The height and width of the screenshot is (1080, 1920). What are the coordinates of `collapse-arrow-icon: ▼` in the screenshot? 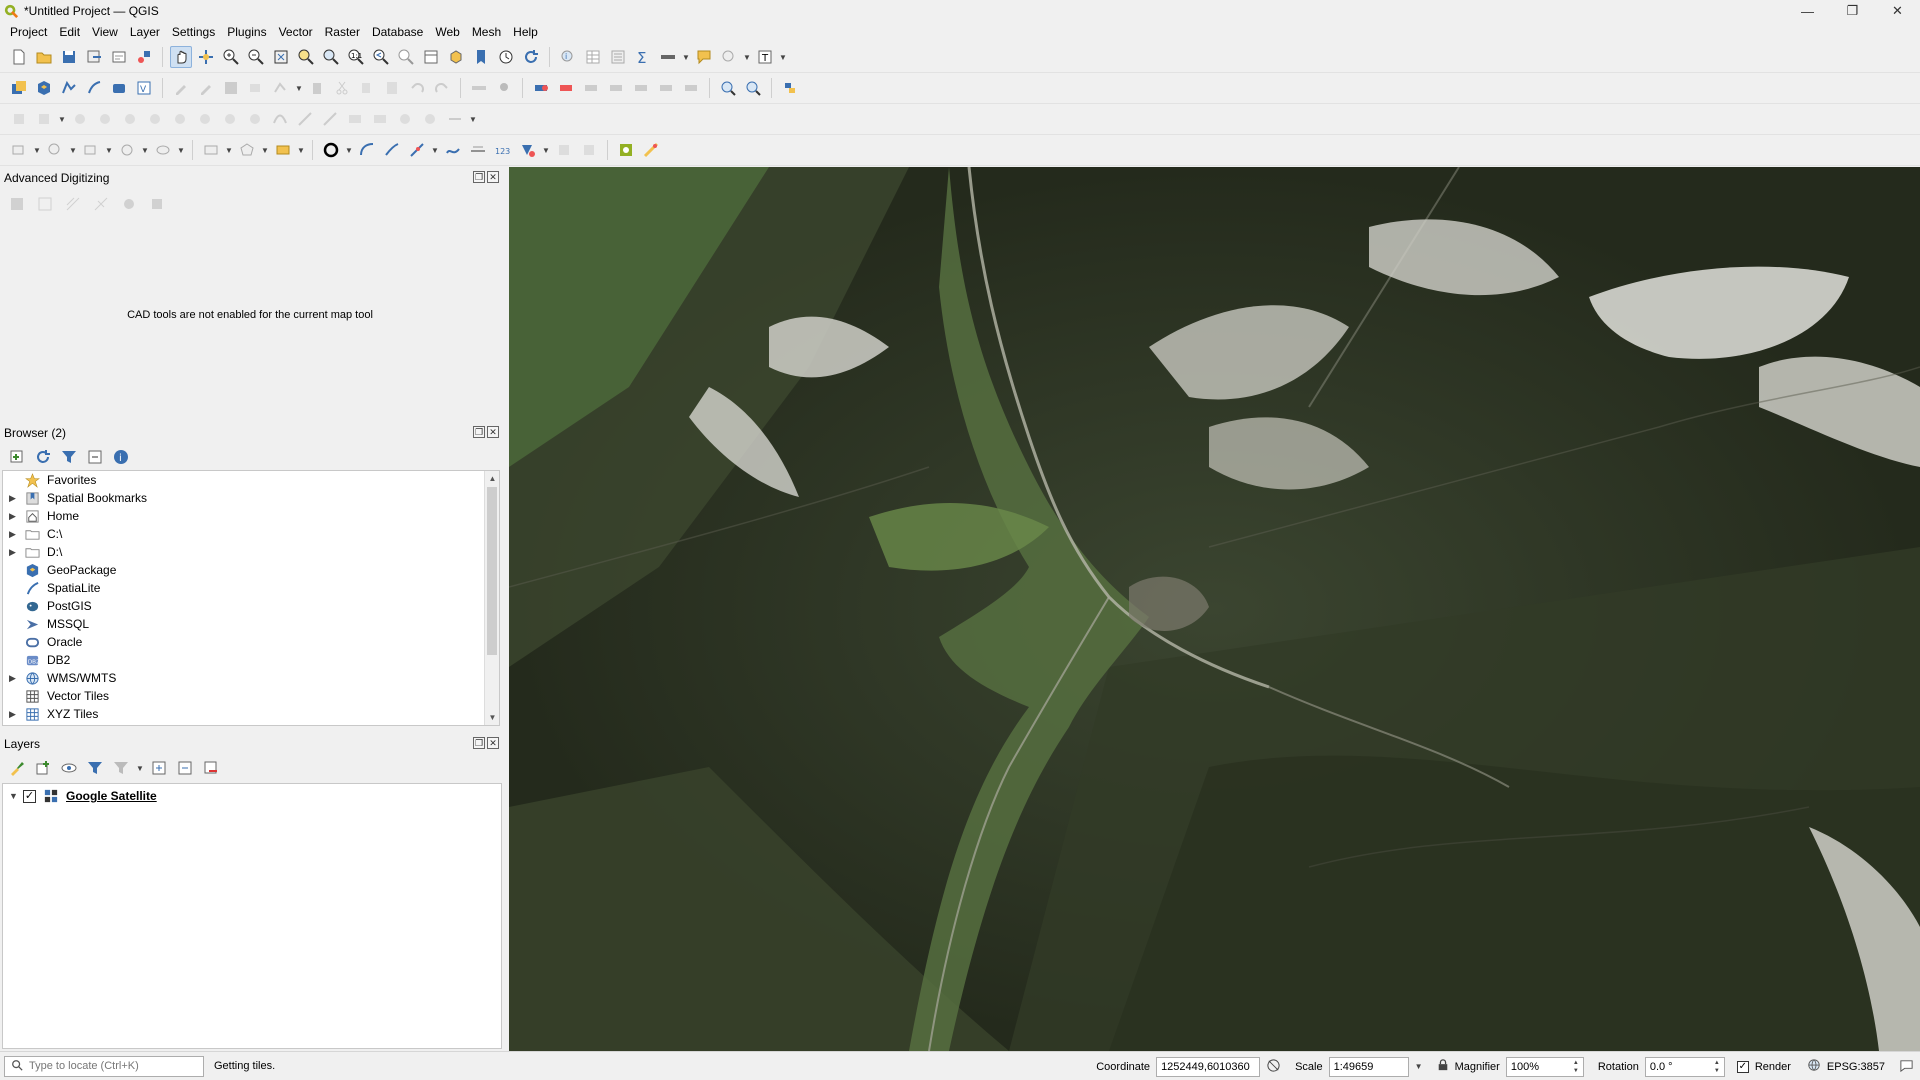 It's located at (16, 796).